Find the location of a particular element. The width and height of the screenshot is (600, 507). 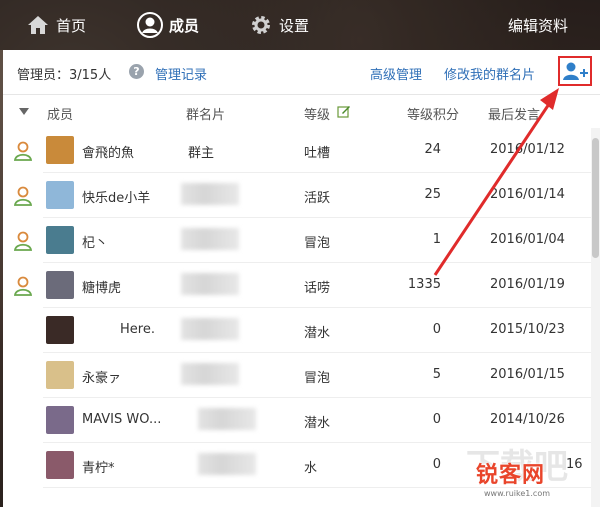

member-last-speak: 2014/10/26 is located at coordinates (527, 419).